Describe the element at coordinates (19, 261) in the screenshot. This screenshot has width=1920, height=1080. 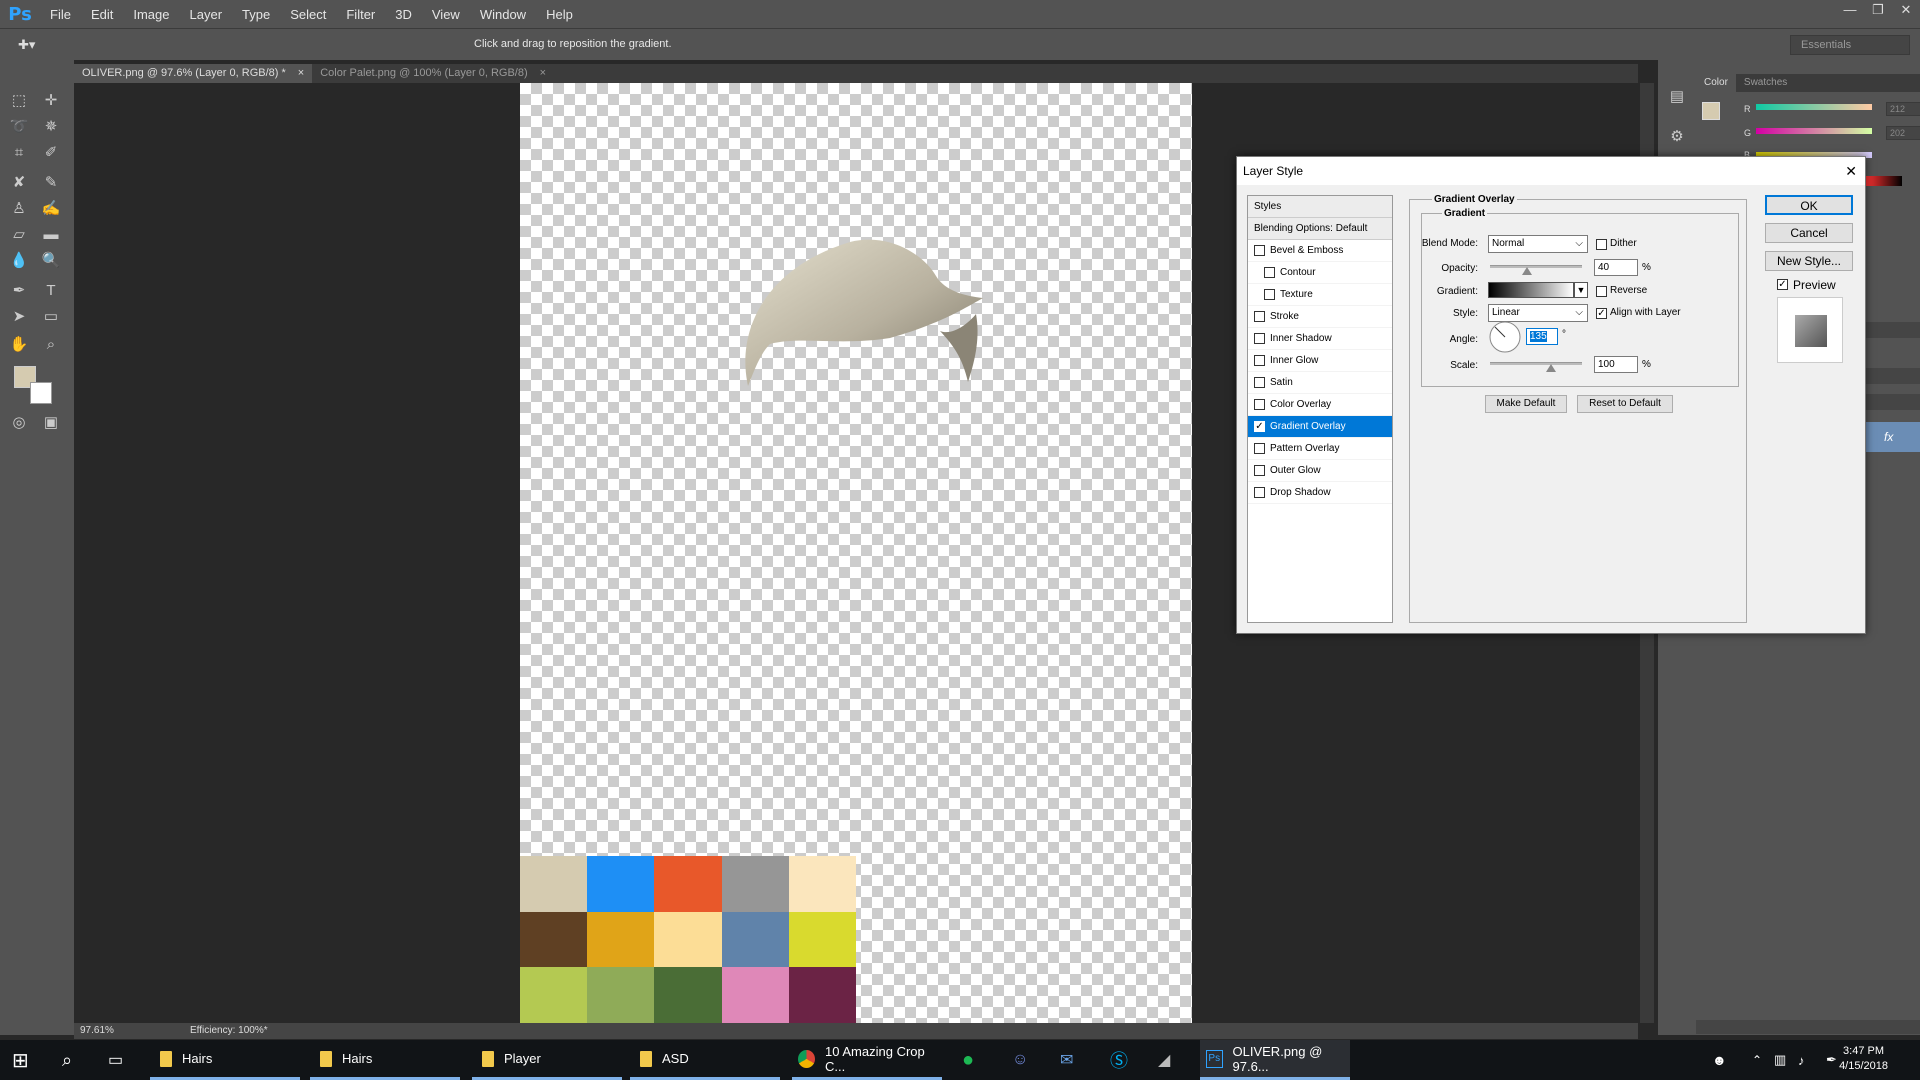
I see `blur-tool-icon: 💧` at that location.